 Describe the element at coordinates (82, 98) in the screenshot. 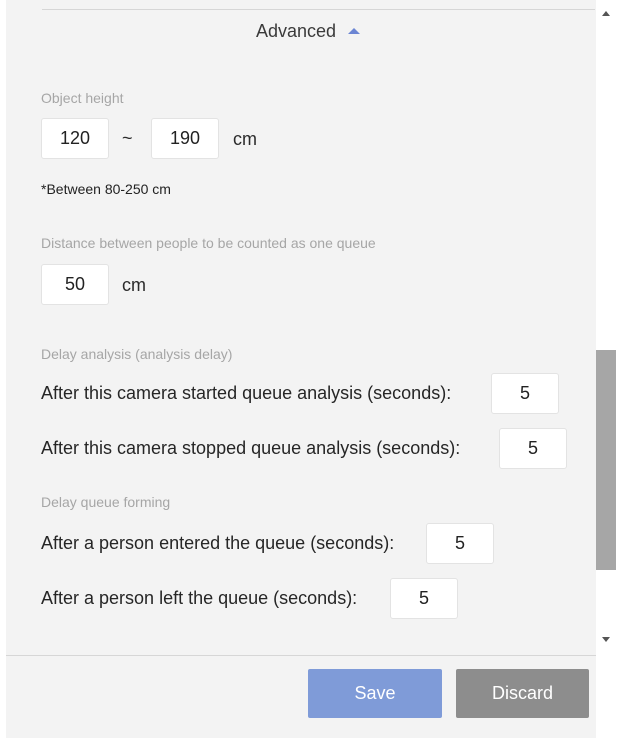

I see `object-height-title: Object height` at that location.